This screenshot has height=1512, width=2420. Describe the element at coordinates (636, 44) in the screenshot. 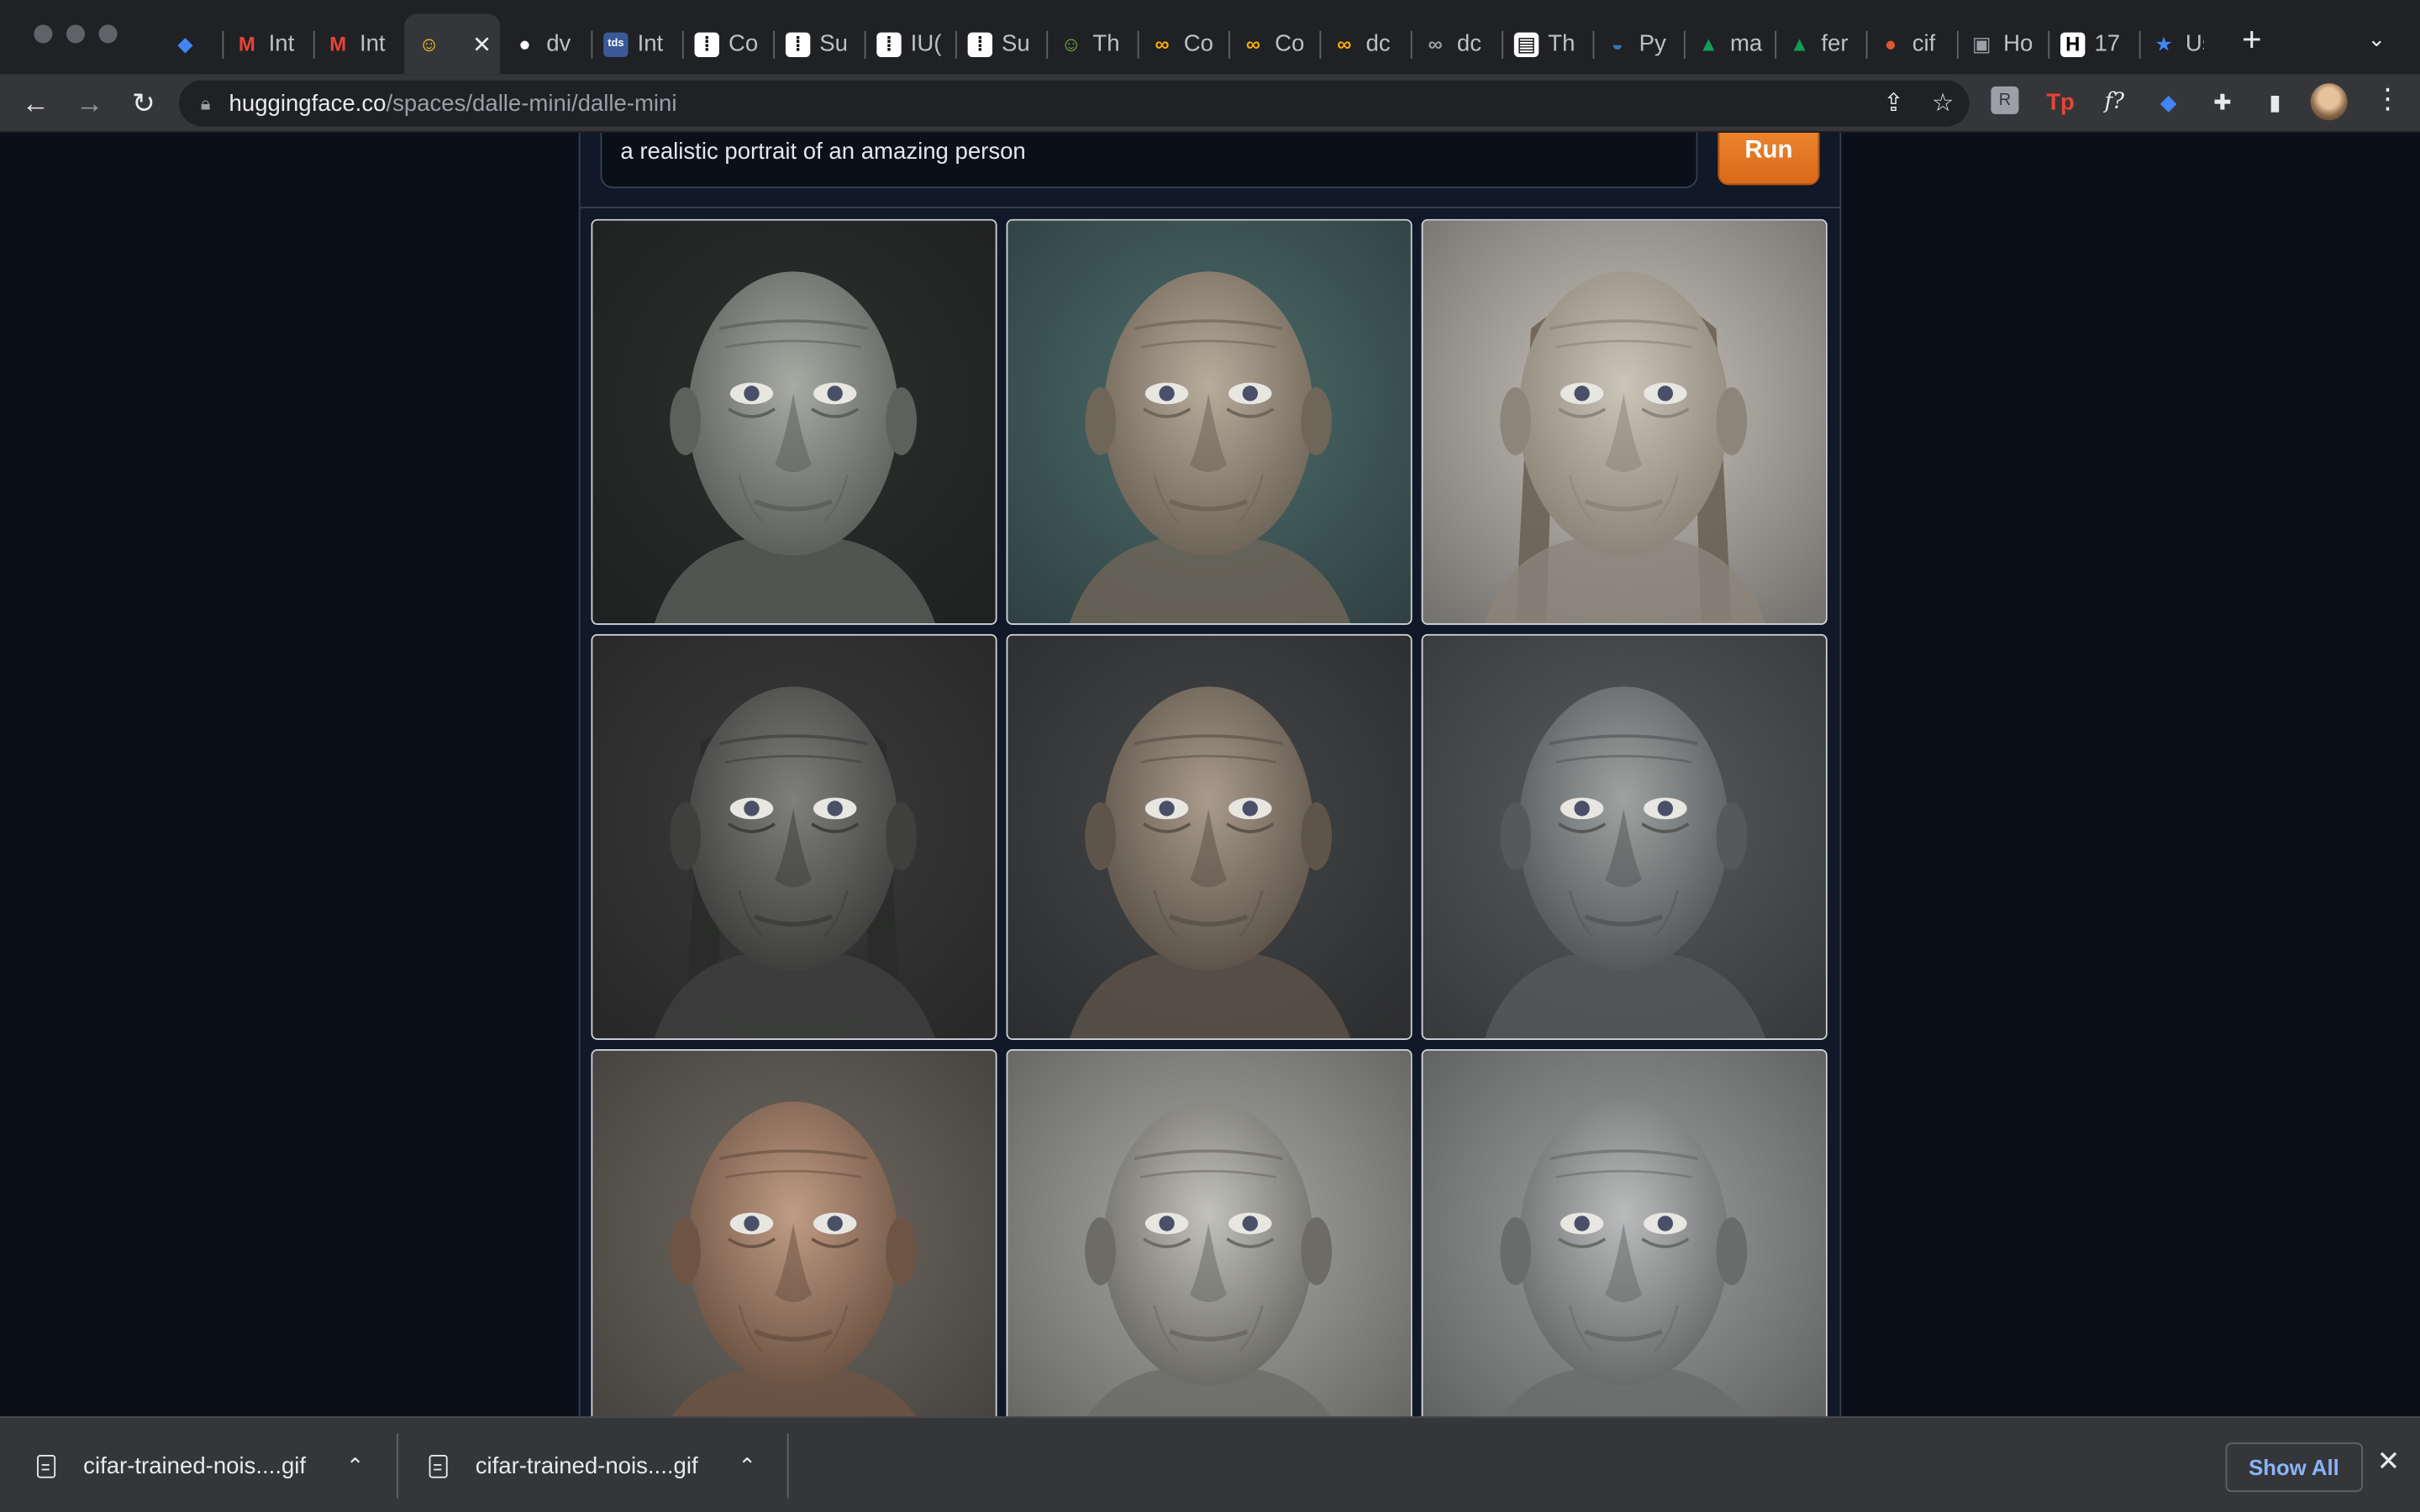

I see `tab: tds Int` at that location.